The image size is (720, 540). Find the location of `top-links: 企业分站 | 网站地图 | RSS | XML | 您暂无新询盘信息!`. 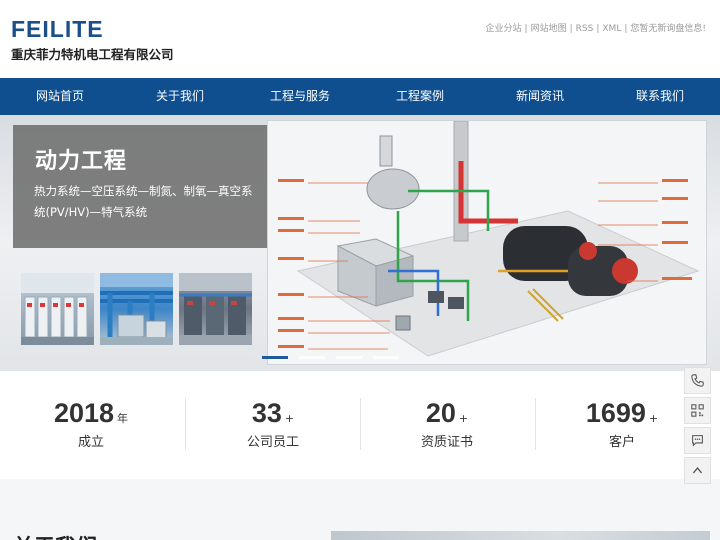

top-links: 企业分站 | 网站地图 | RSS | XML | 您暂无新询盘信息! is located at coordinates (595, 29).